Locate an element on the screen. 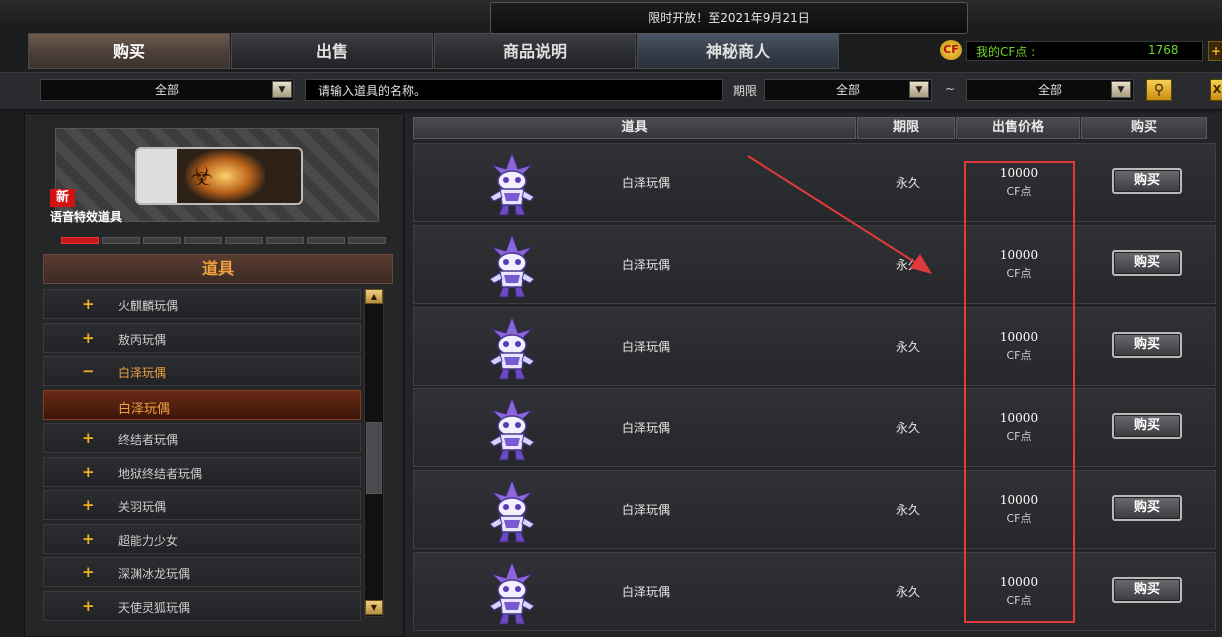  search-input is located at coordinates (514, 90).